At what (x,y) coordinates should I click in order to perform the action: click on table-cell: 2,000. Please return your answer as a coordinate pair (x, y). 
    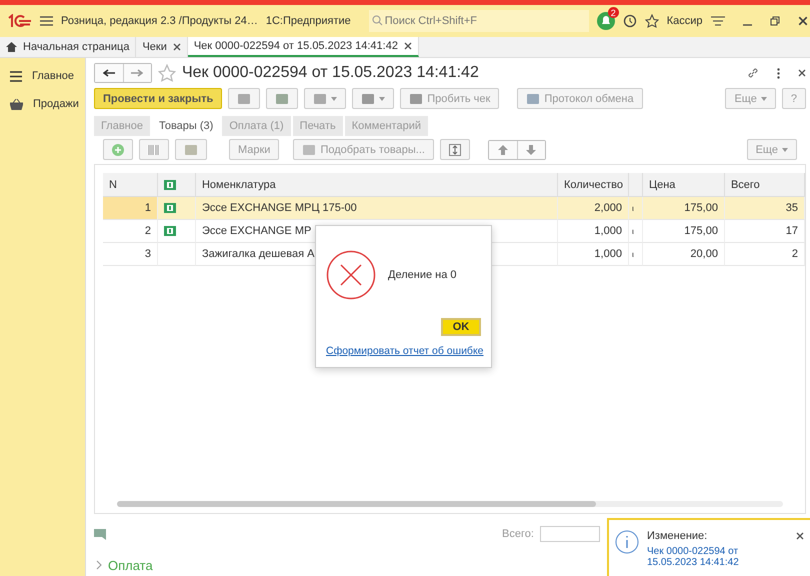
    Looking at the image, I should click on (593, 208).